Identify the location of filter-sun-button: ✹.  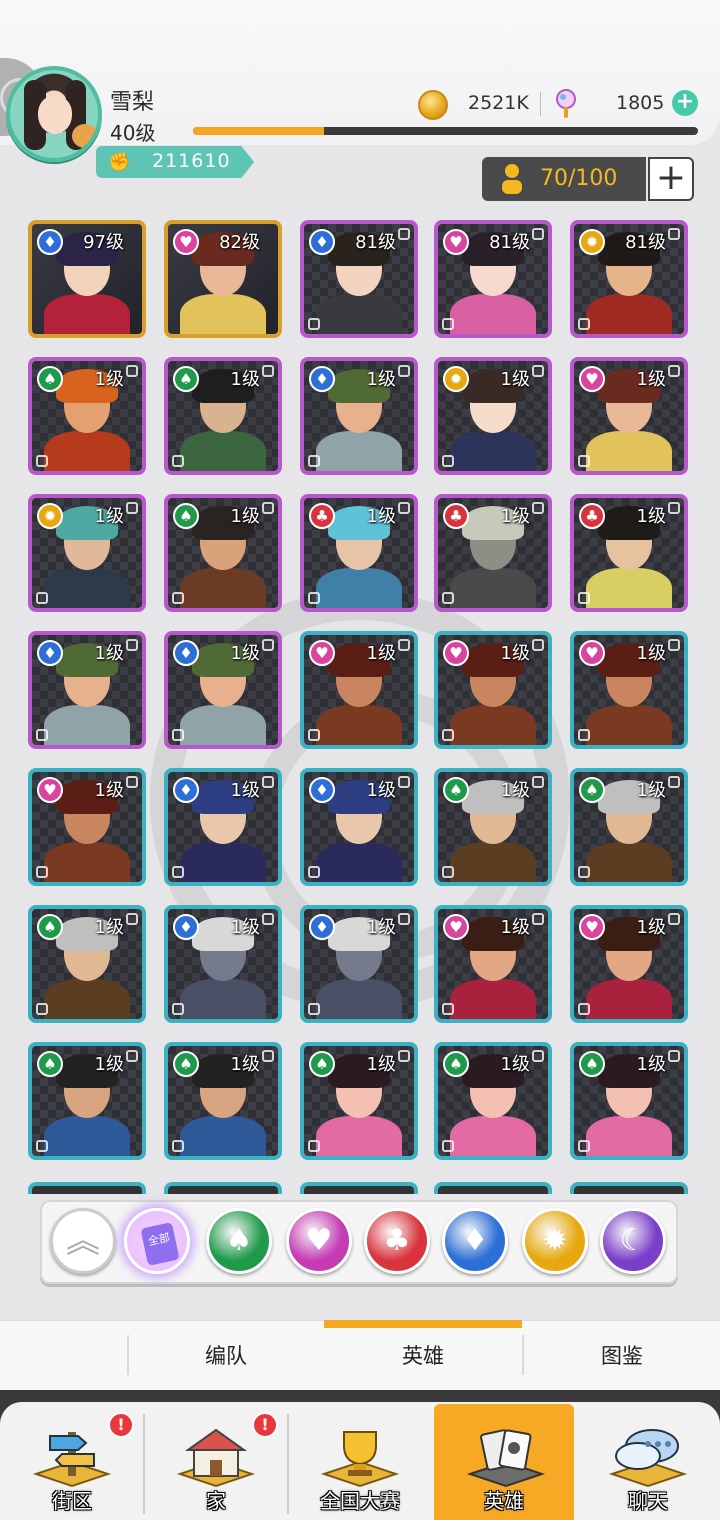
(555, 1241).